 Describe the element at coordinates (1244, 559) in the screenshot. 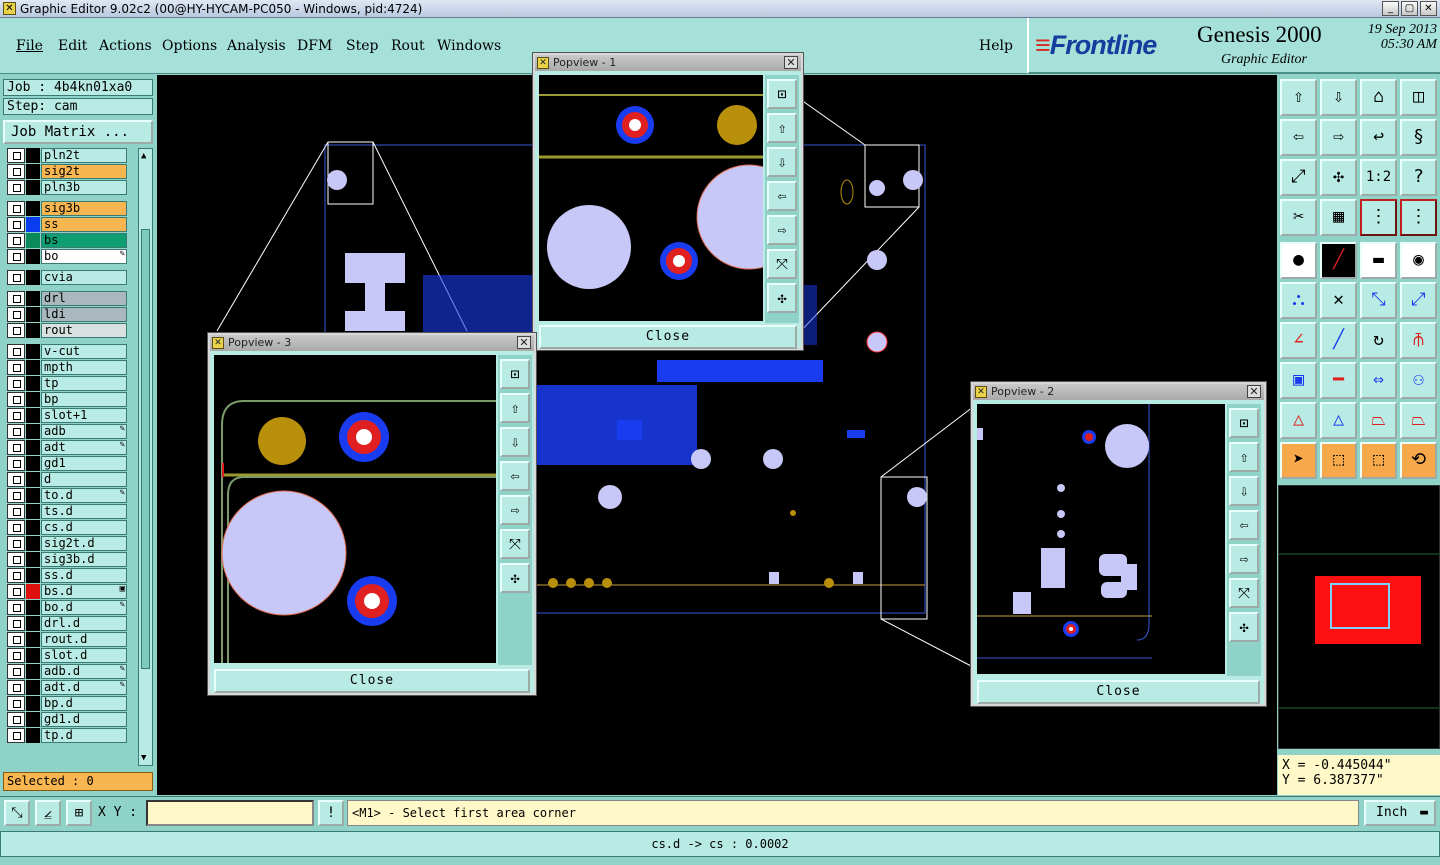

I see `pan-right-icon: ⇨` at that location.